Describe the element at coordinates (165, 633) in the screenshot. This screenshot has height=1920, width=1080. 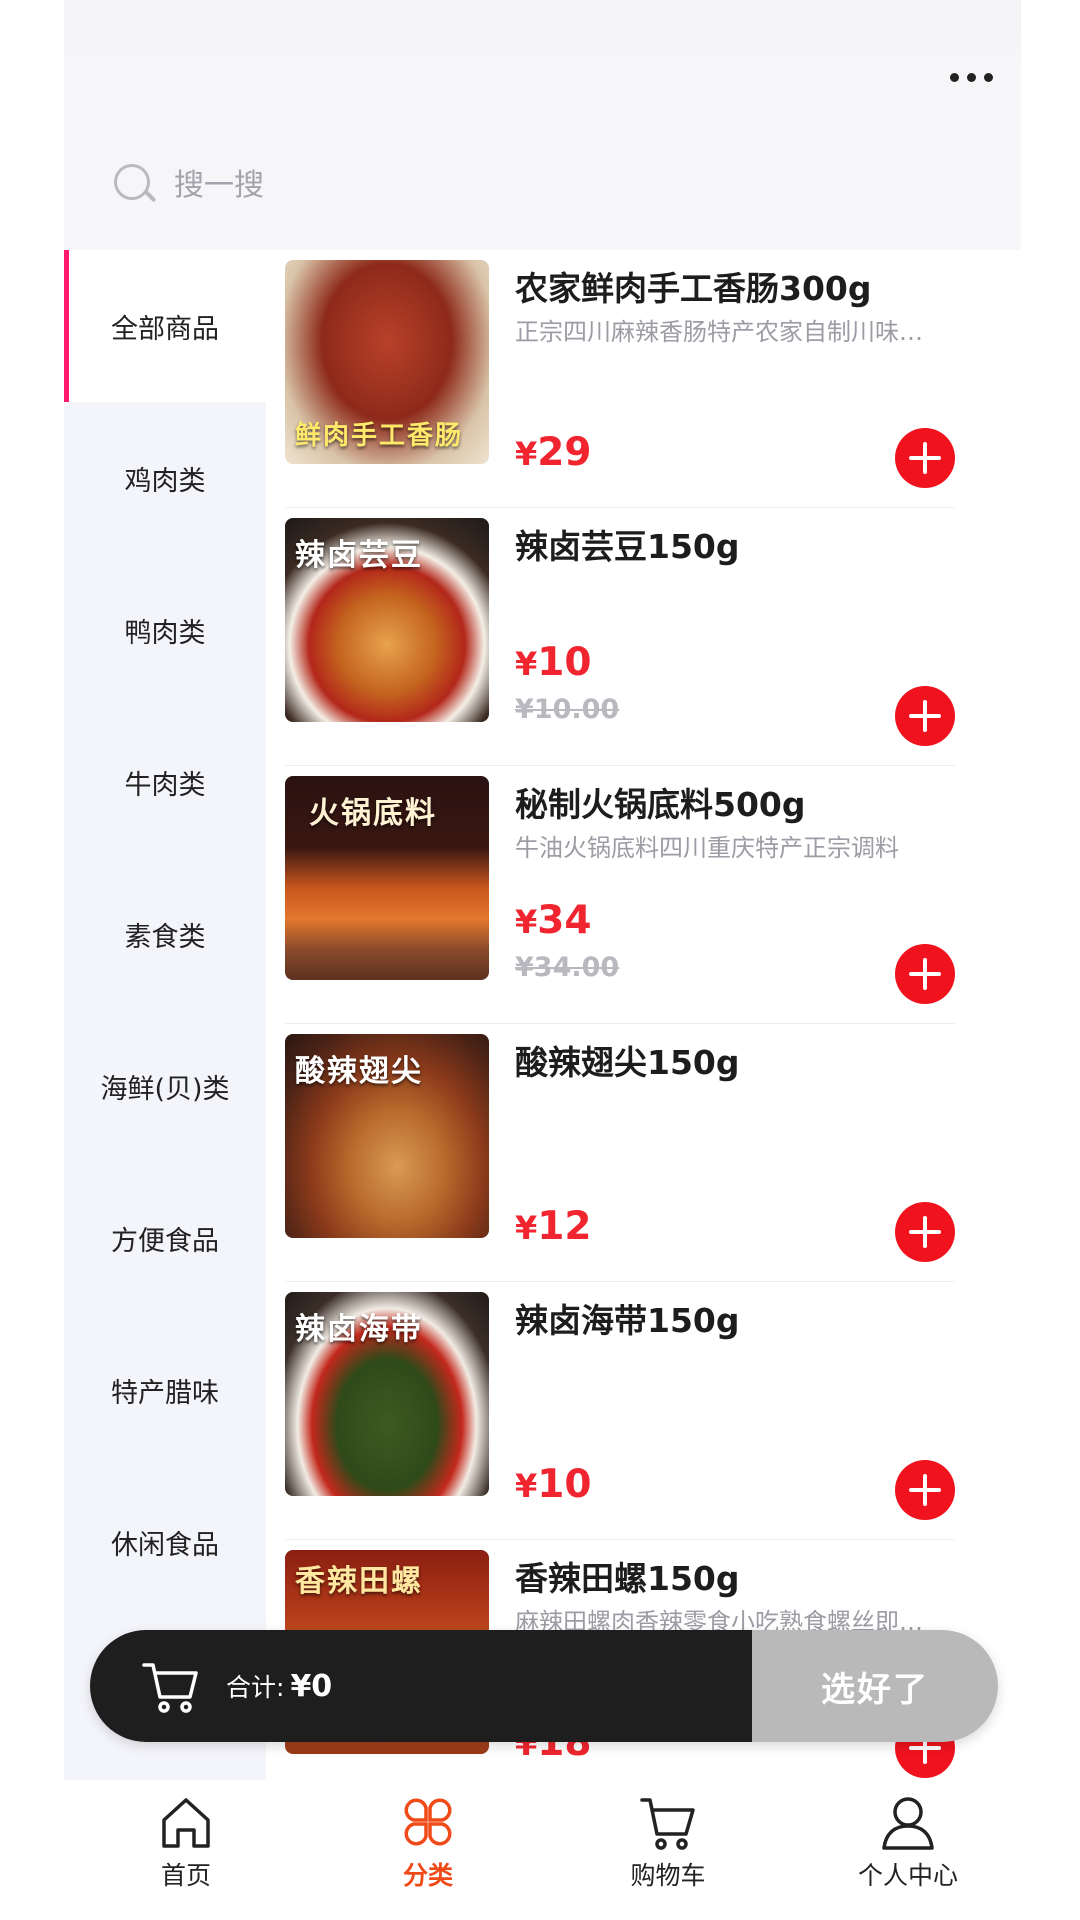
I see `sidebar-item-label: 鸭肉类` at that location.